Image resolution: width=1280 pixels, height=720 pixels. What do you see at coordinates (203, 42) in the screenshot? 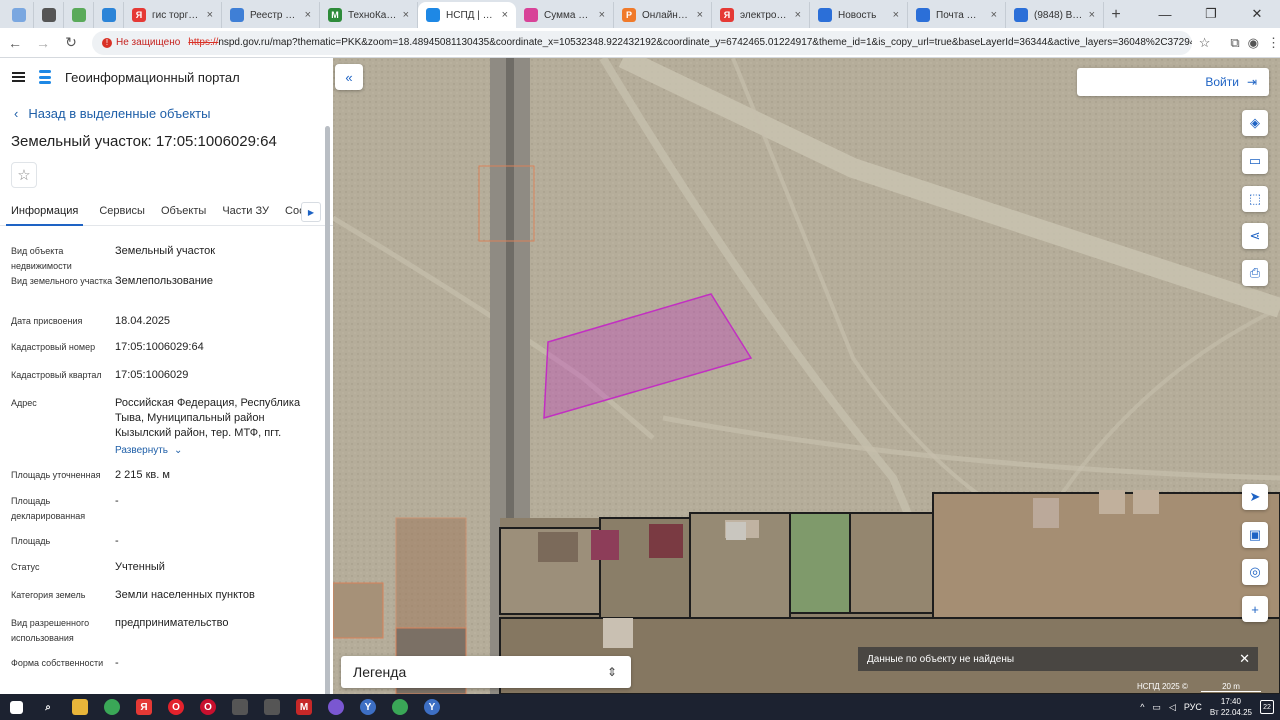
I see `url-scheme: https://` at bounding box center [203, 42].